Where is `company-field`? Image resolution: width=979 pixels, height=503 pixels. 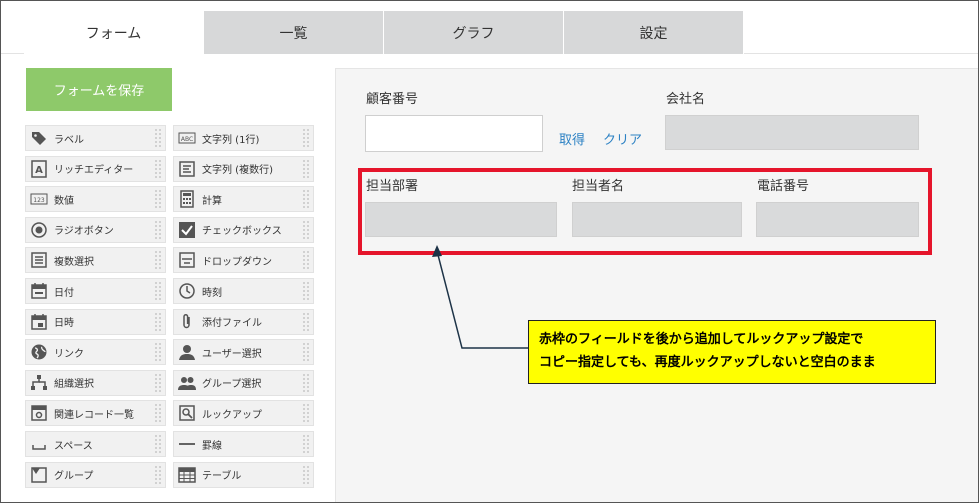 company-field is located at coordinates (792, 132).